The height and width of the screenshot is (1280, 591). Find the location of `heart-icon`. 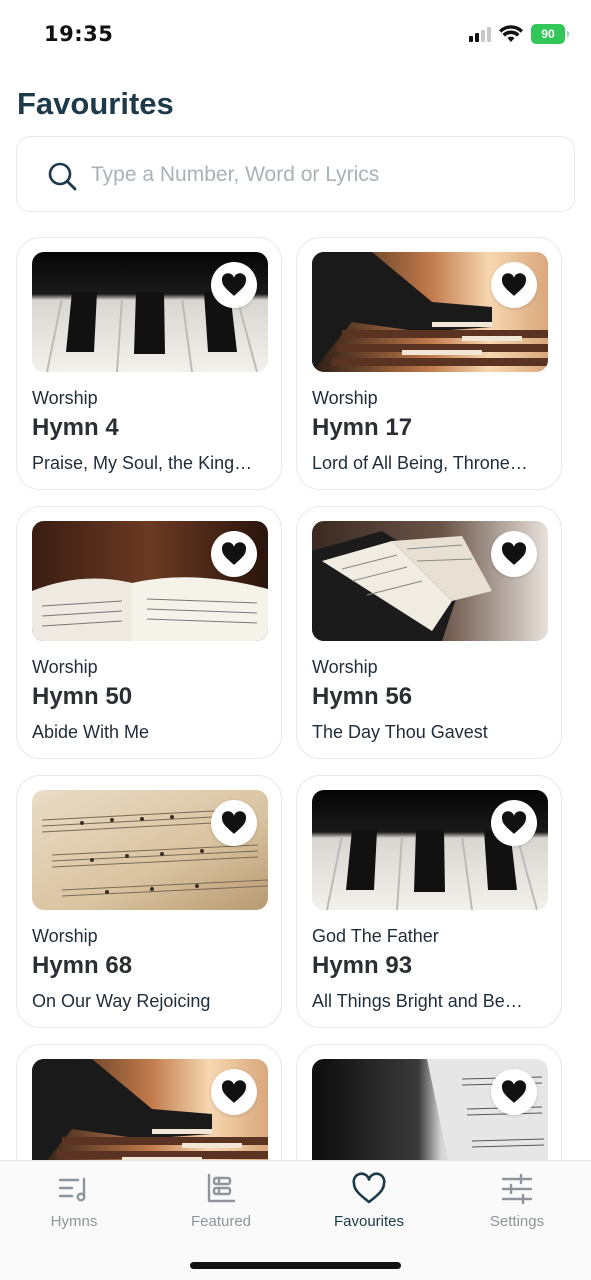

heart-icon is located at coordinates (369, 1188).